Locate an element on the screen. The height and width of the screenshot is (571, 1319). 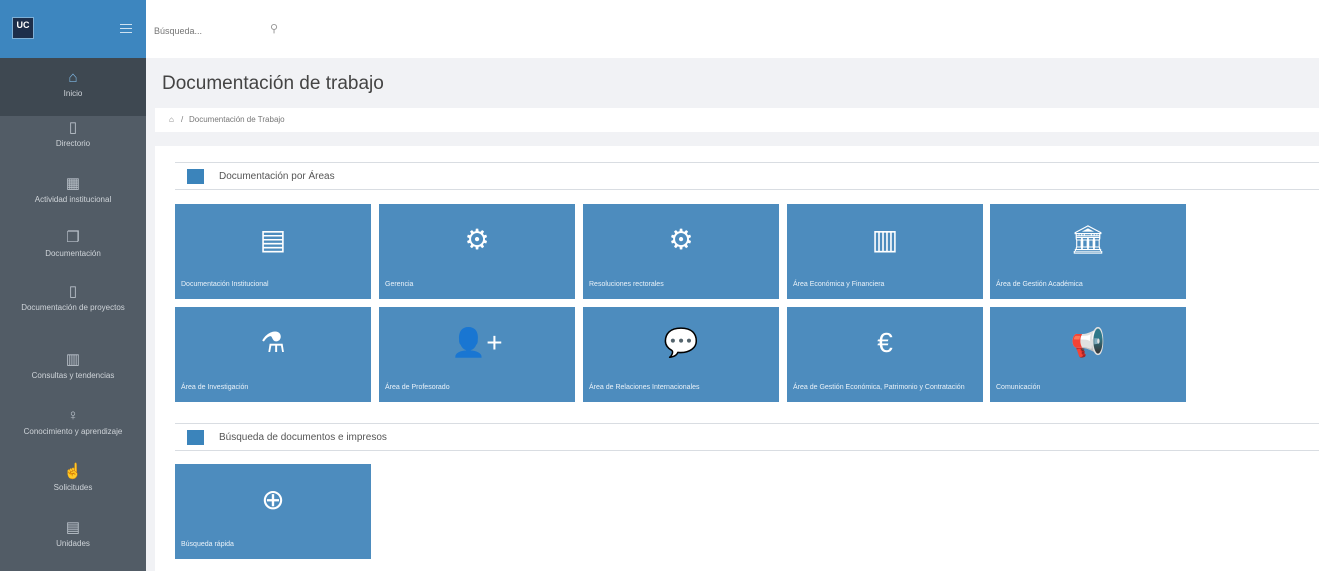
tile-label: Búsqueda rápida is located at coordinates (207, 544).